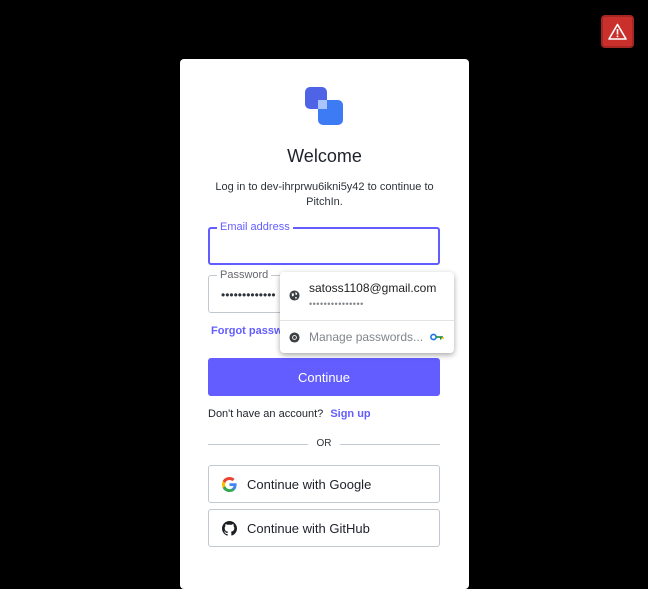 The width and height of the screenshot is (648, 589). What do you see at coordinates (324, 444) in the screenshot?
I see `or-divider: OR` at bounding box center [324, 444].